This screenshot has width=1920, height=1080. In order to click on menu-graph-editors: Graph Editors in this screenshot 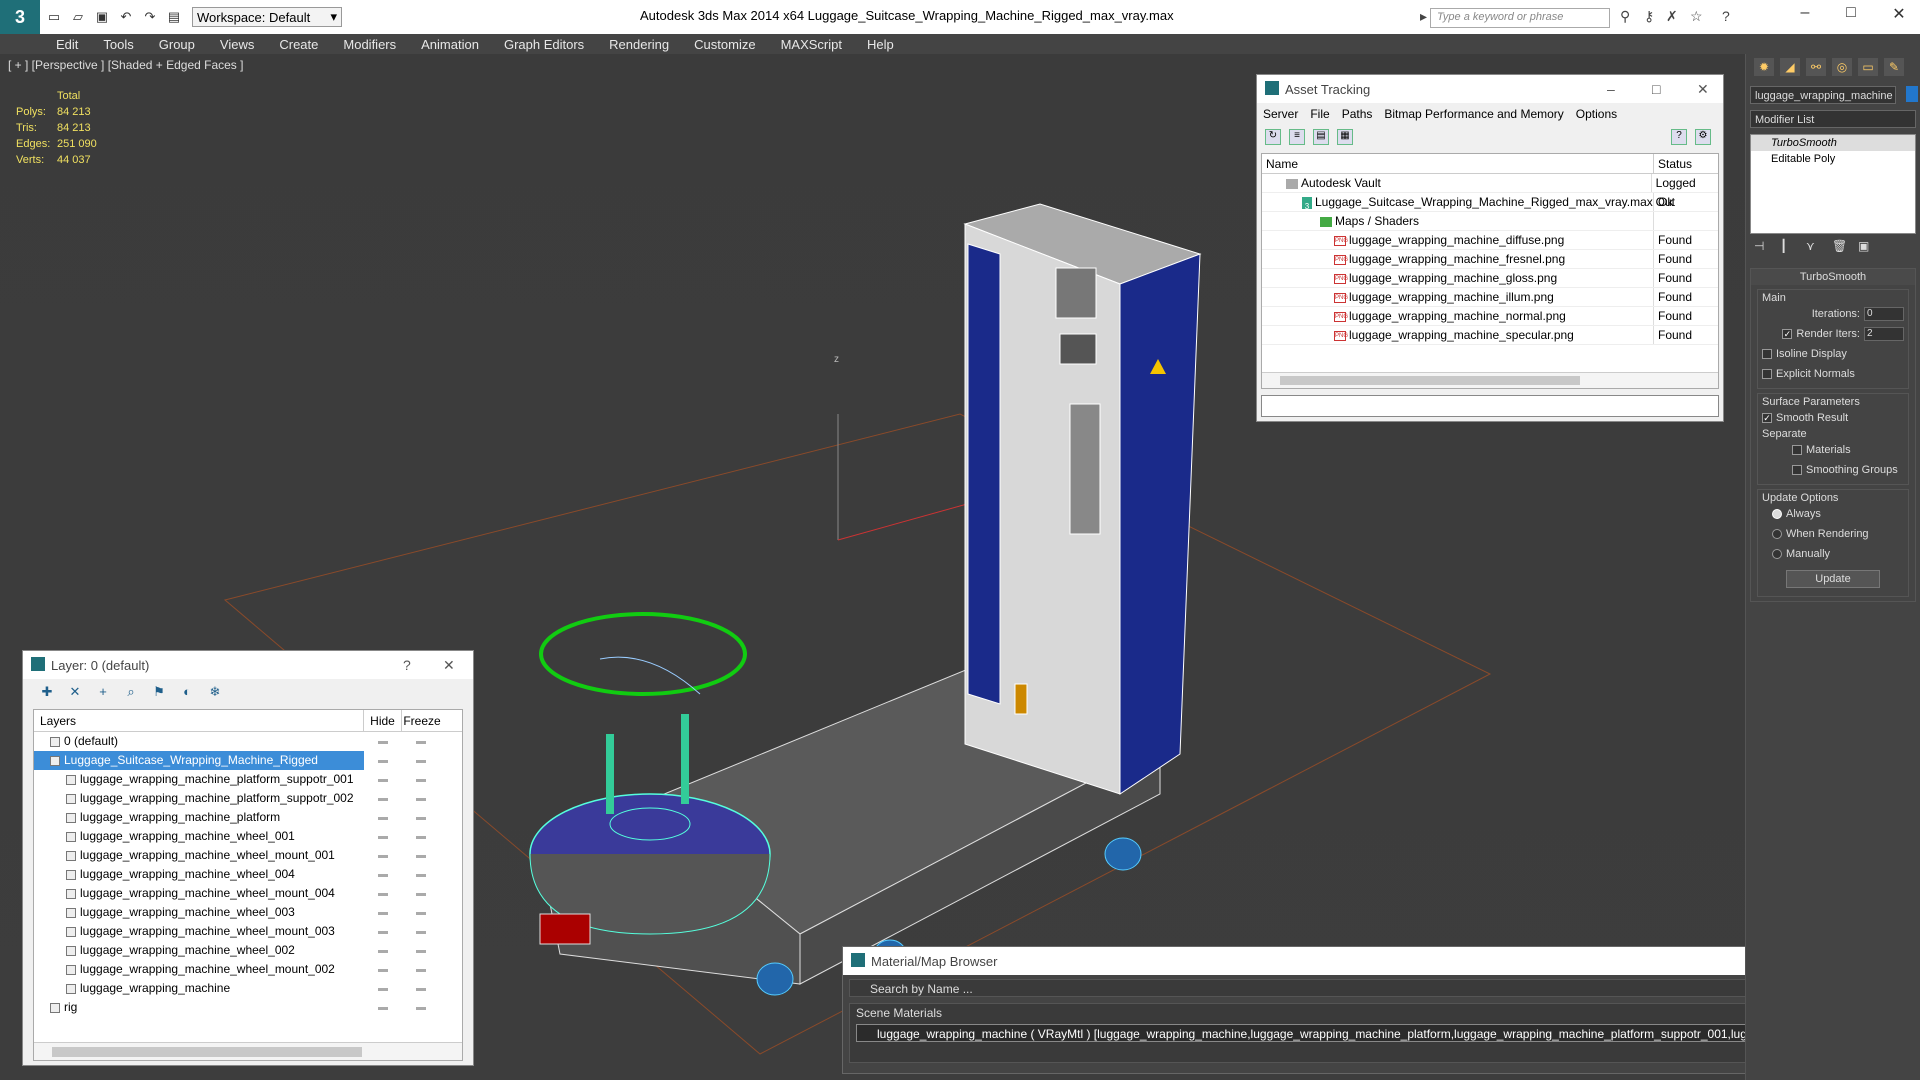, I will do `click(544, 44)`.